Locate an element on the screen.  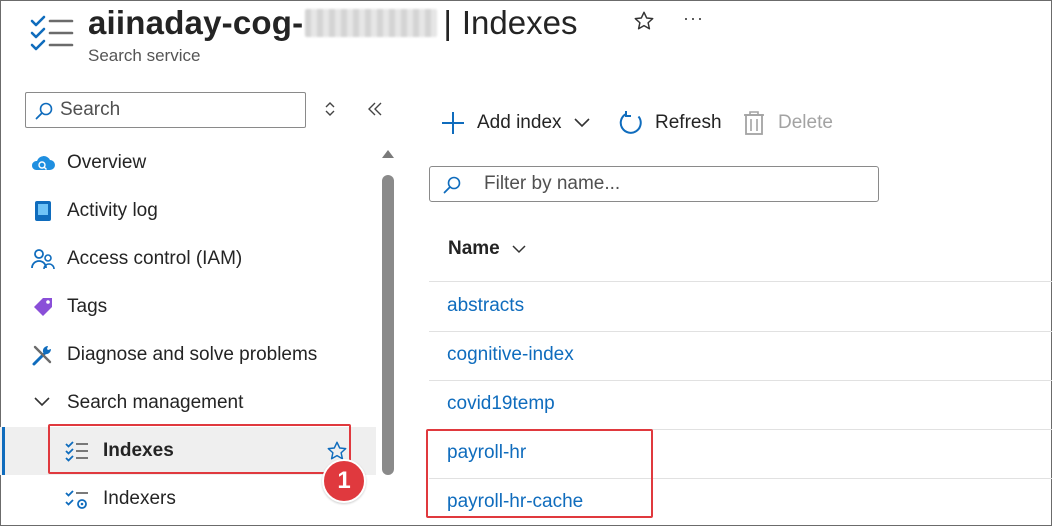
wrench-icon is located at coordinates (42, 355).